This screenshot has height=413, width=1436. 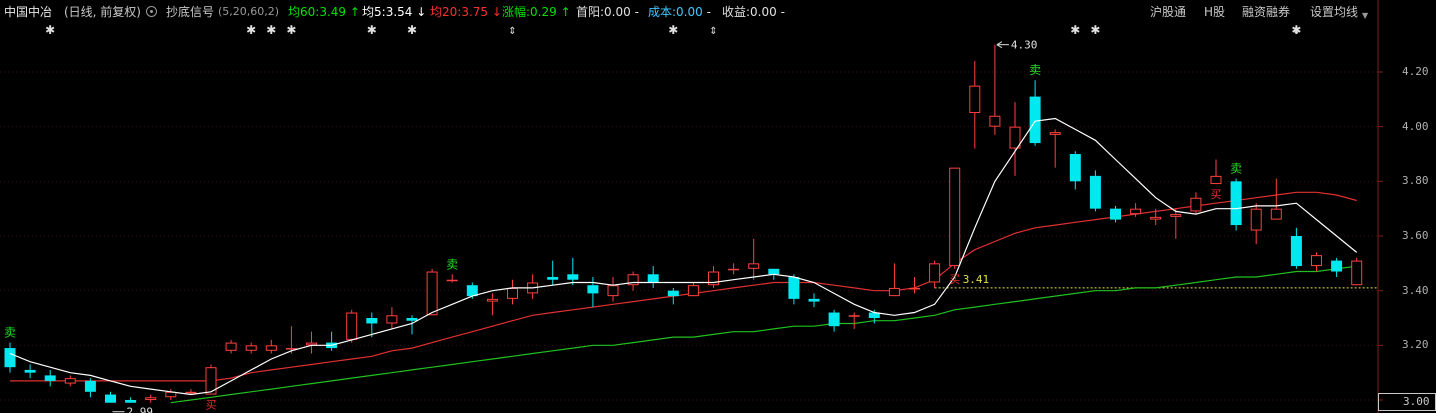 I want to click on y-tick-label: 3.40, so click(x=1415, y=290).